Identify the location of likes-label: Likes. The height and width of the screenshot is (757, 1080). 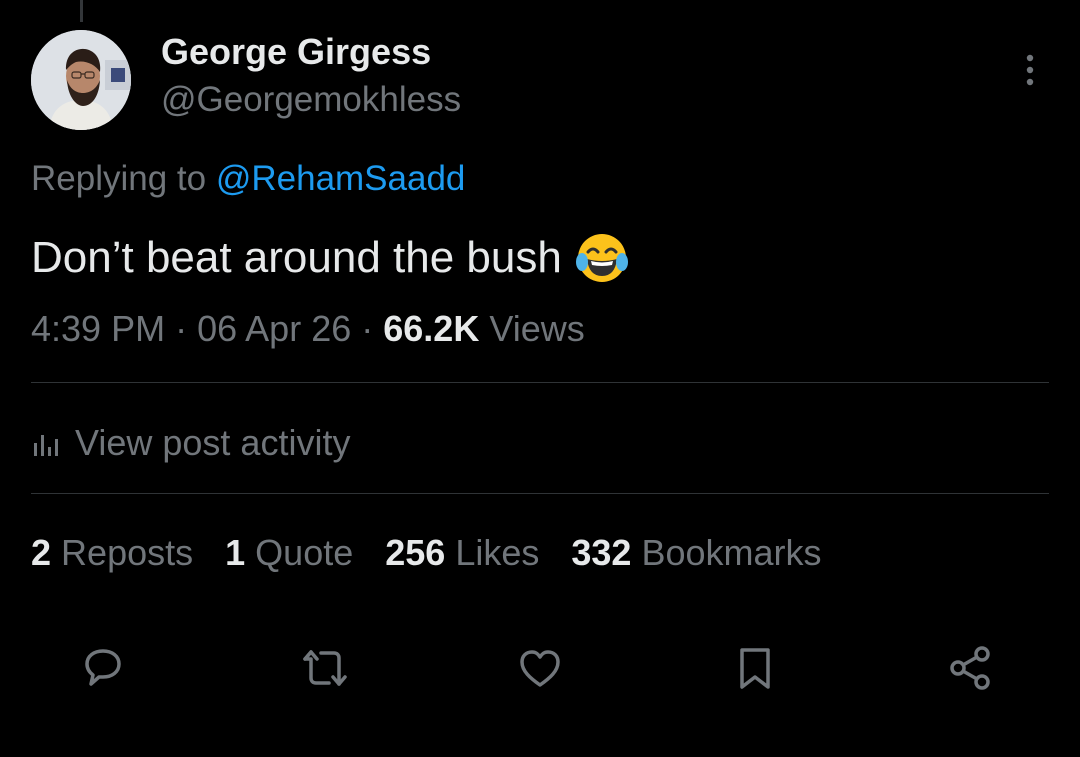
(497, 552).